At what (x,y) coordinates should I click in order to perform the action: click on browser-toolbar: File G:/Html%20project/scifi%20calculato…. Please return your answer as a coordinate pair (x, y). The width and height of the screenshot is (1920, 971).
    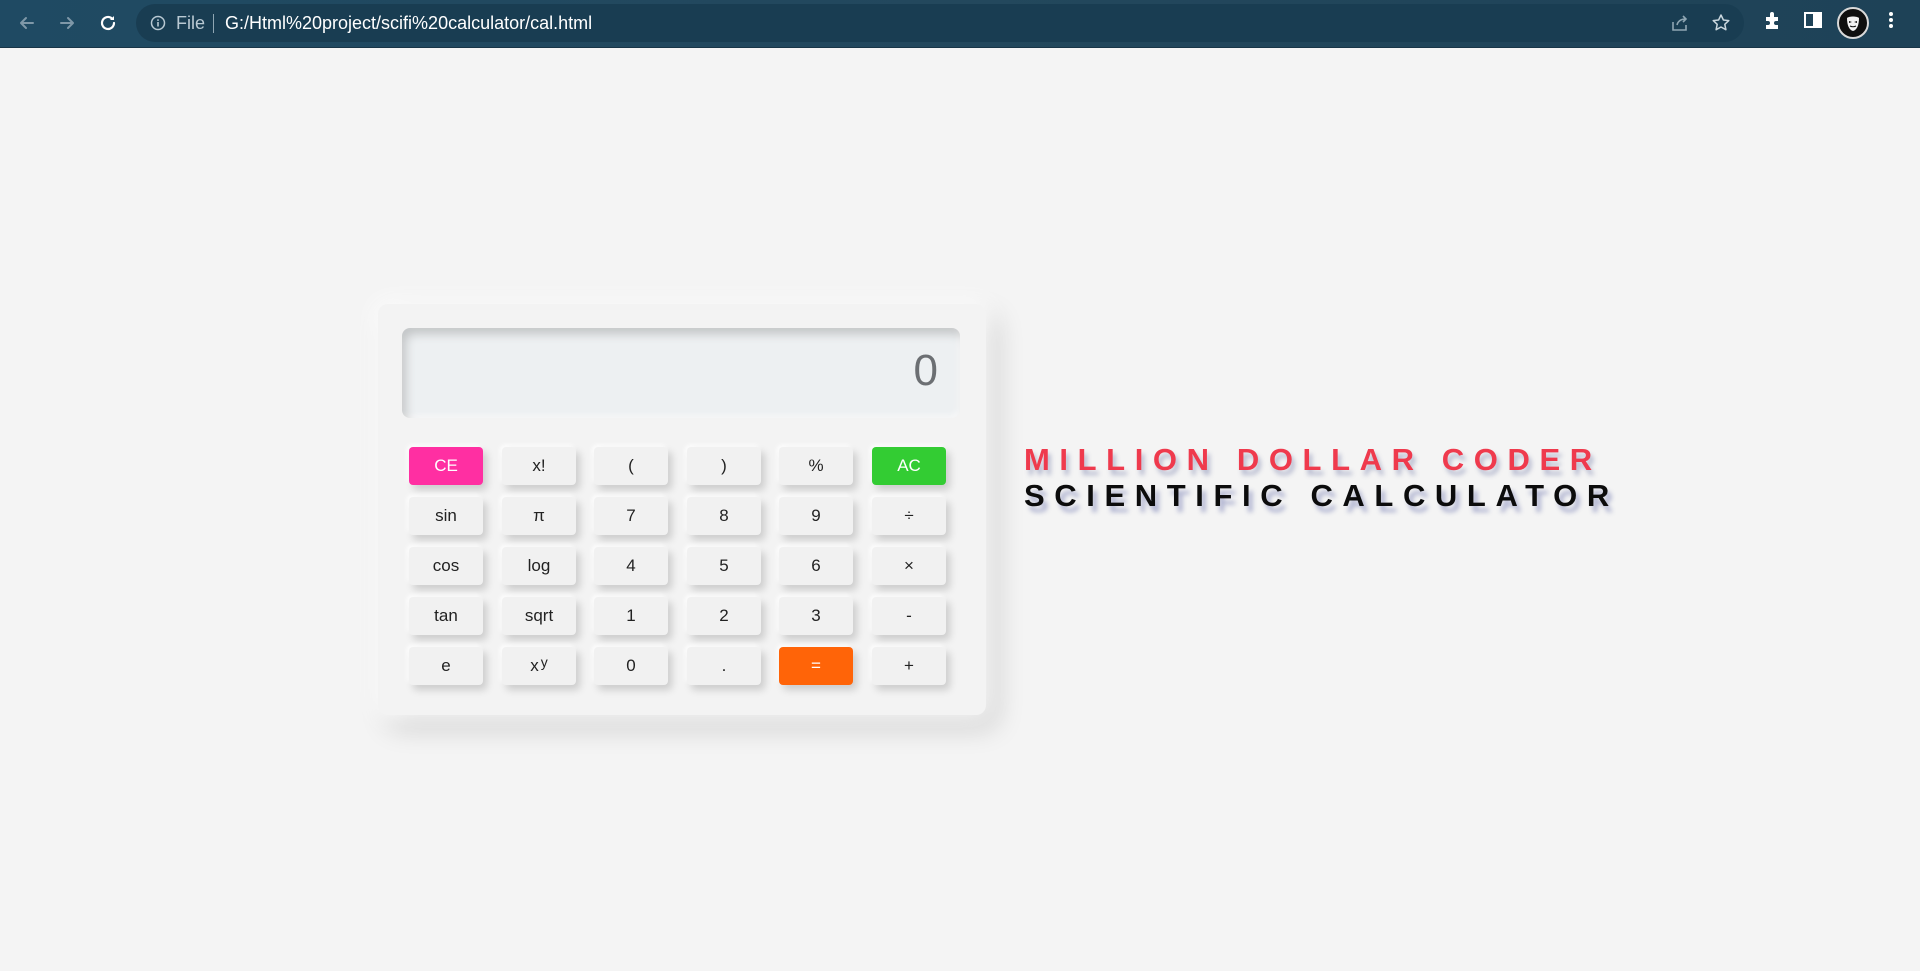
    Looking at the image, I should click on (960, 24).